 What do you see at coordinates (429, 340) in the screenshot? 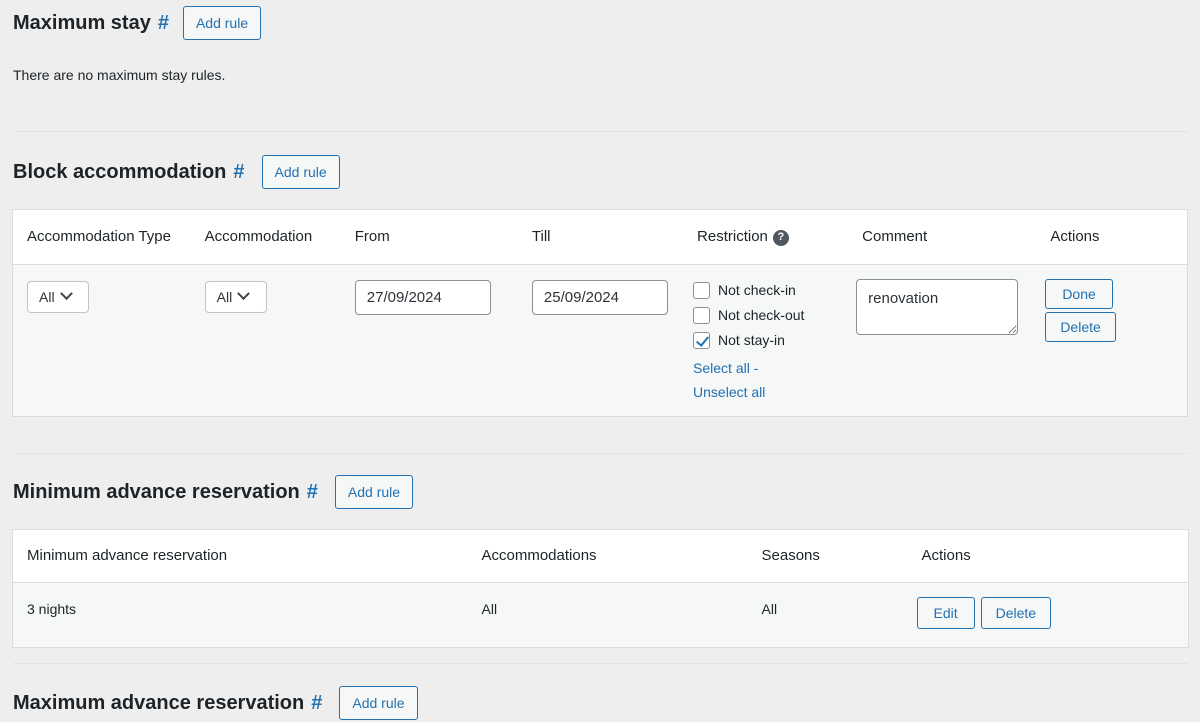
I see `cell-from` at bounding box center [429, 340].